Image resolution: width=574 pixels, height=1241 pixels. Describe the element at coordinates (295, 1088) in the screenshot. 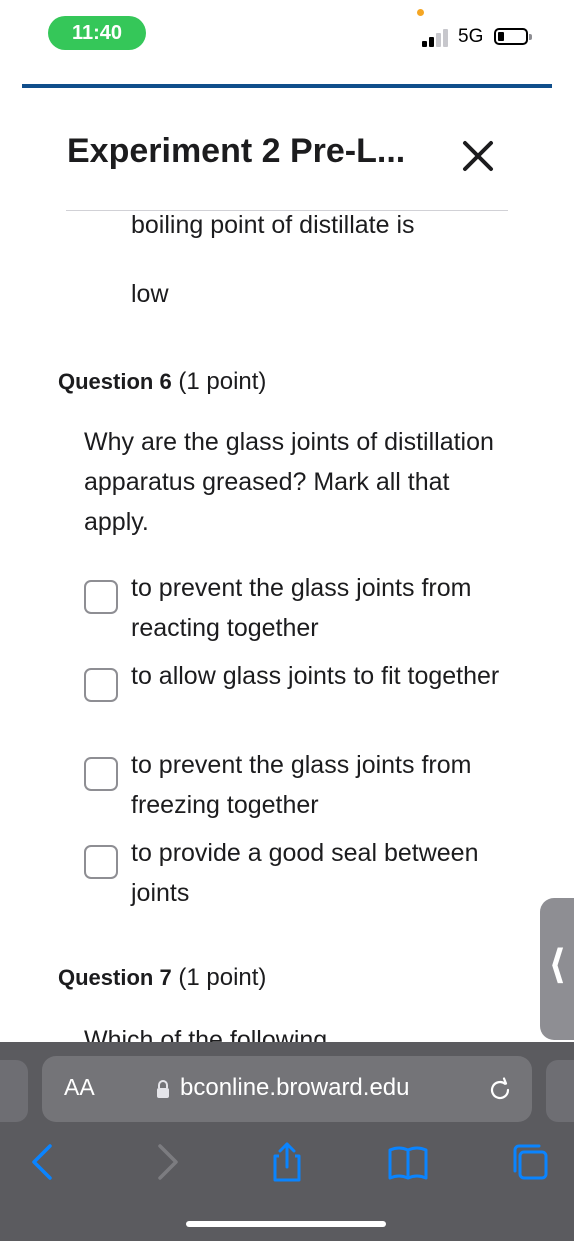

I see `url-text: bconline.broward.edu` at that location.